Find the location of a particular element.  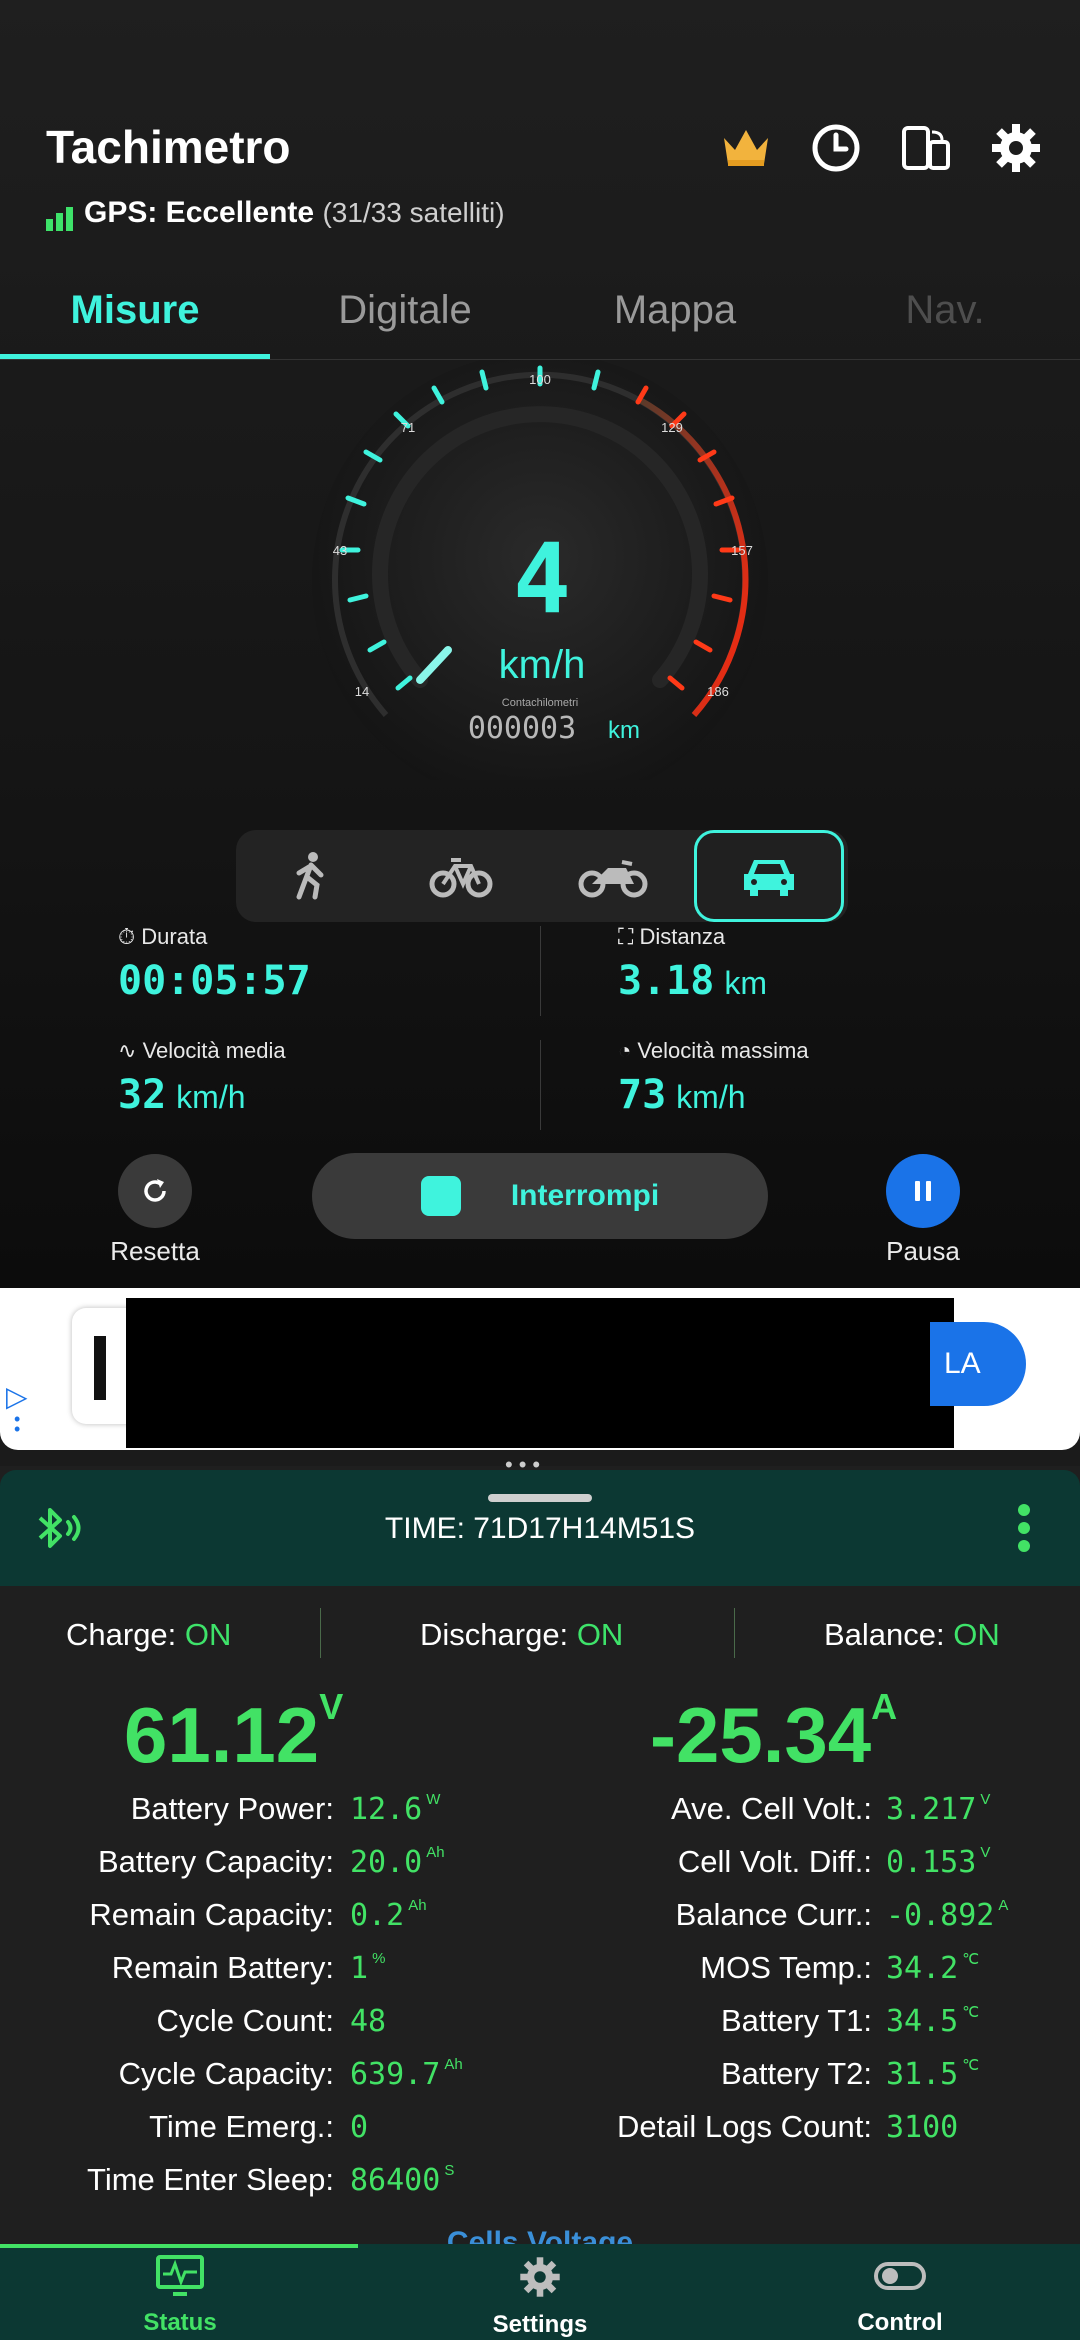

stop-button: Interrompi is located at coordinates (540, 1196).